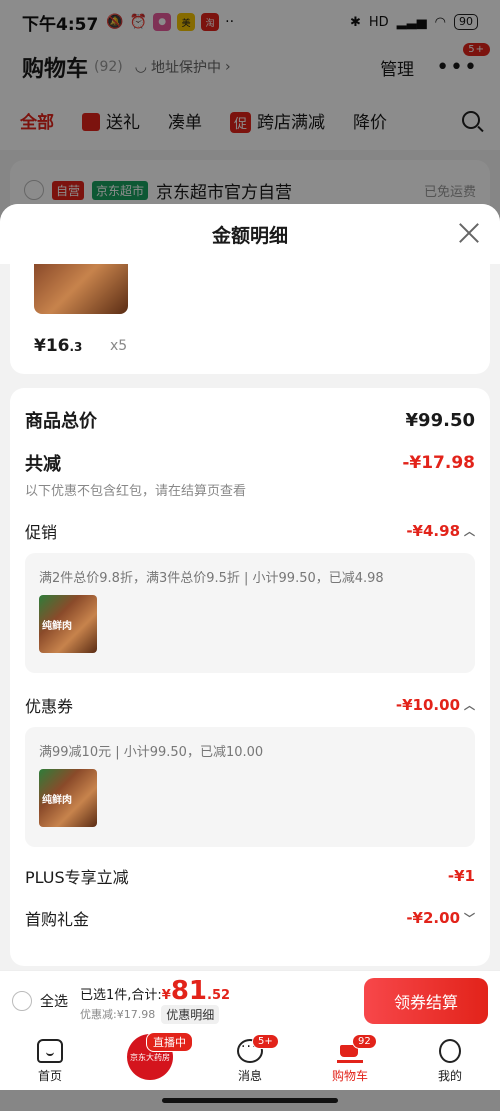 Image resolution: width=500 pixels, height=1111 pixels. What do you see at coordinates (211, 578) in the screenshot?
I see `promotion-desc: 满2件总价9.8折，满3件总价9.5折 | 小计99.50，已减4.98` at bounding box center [211, 578].